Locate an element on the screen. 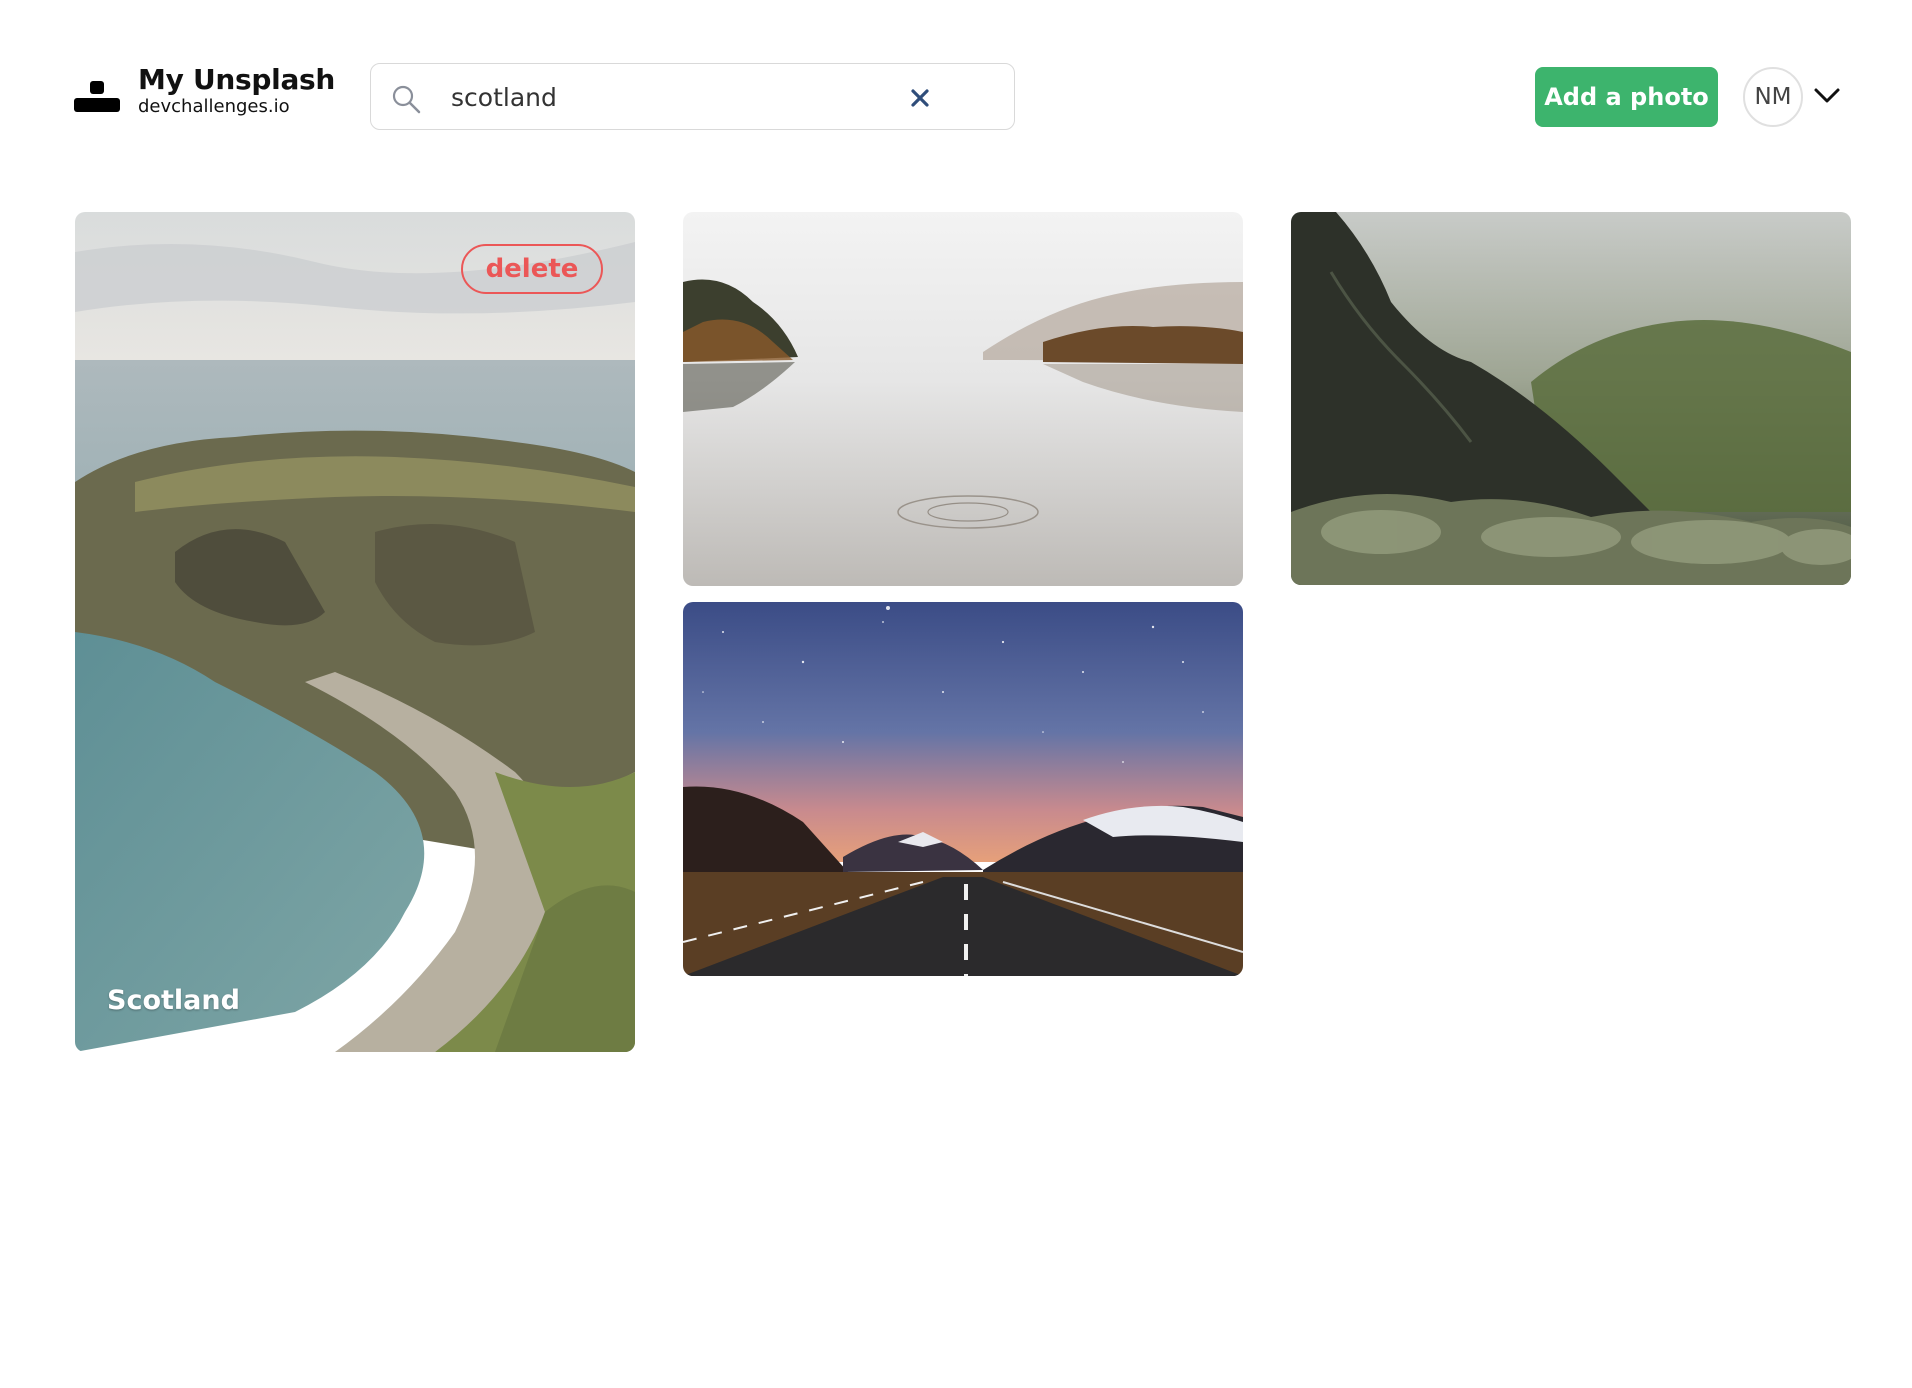  chevron-down-icon is located at coordinates (1827, 96).